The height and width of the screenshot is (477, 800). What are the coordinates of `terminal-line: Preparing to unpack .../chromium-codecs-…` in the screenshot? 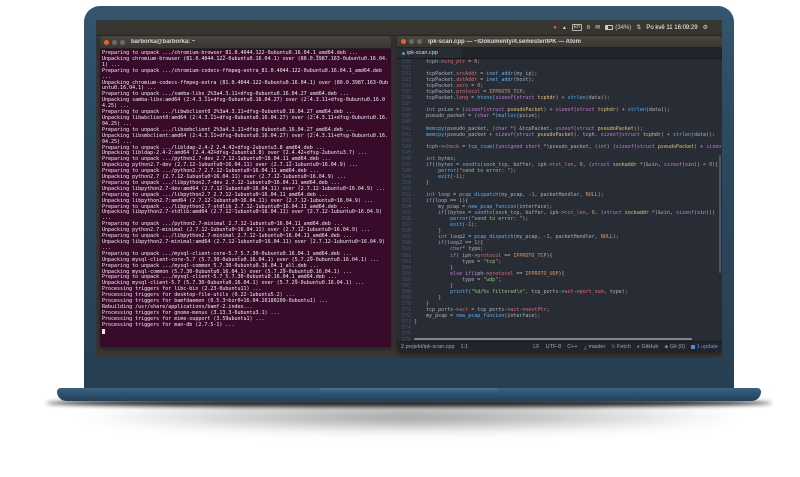 It's located at (243, 73).